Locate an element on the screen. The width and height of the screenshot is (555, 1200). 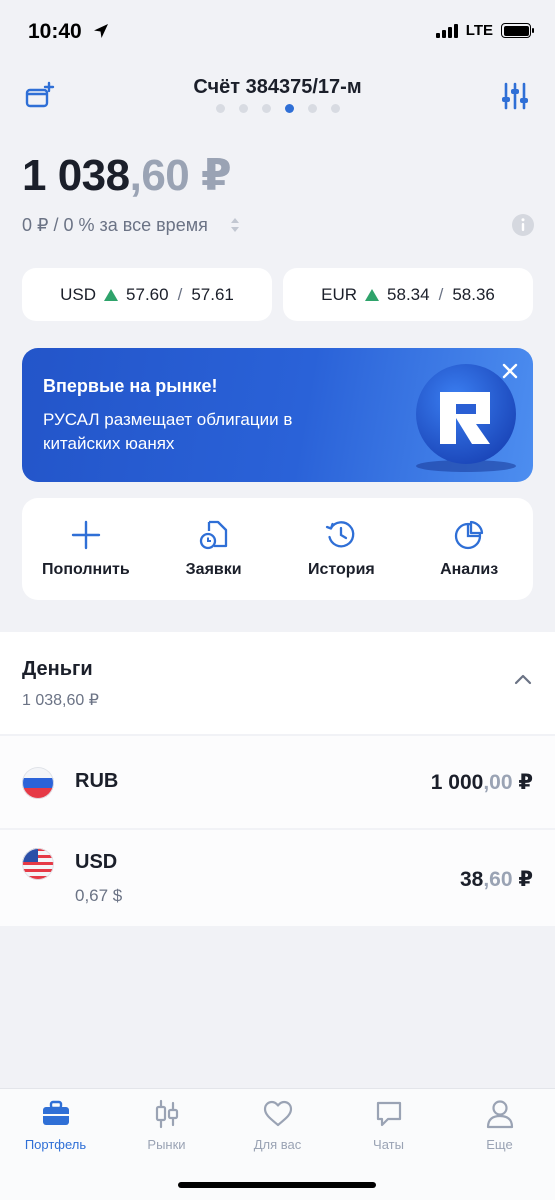
status-indicators: LTE is located at coordinates (484, 30).